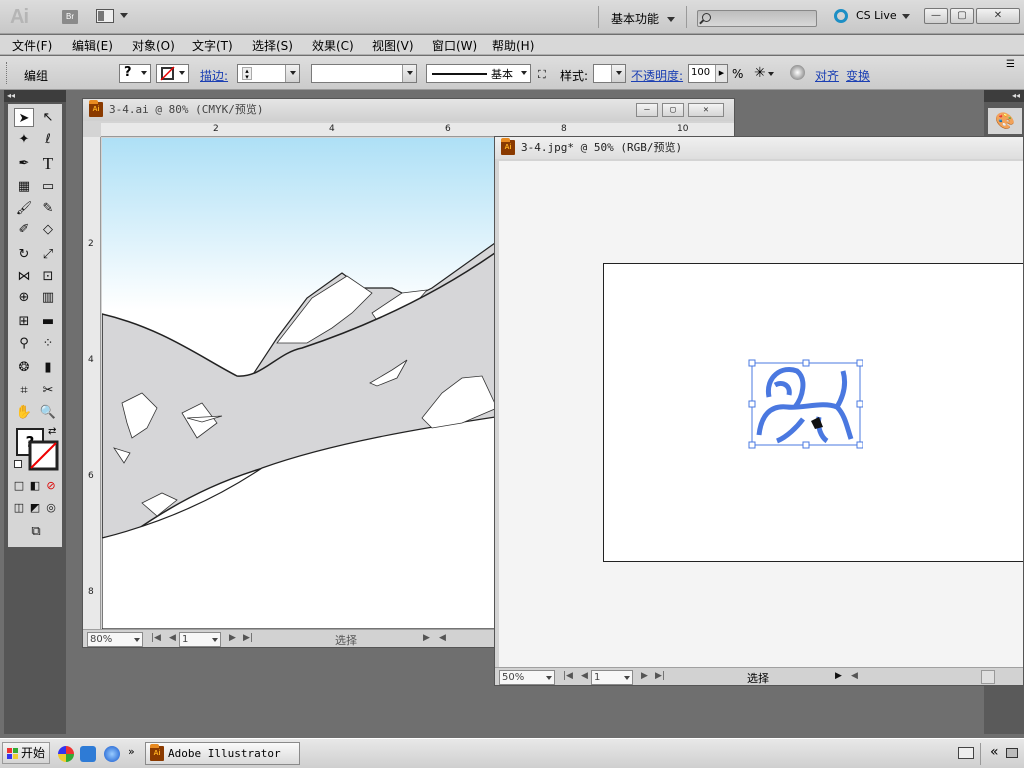 This screenshot has width=1024, height=768. I want to click on color-palette-icon: 🎨, so click(1005, 121).